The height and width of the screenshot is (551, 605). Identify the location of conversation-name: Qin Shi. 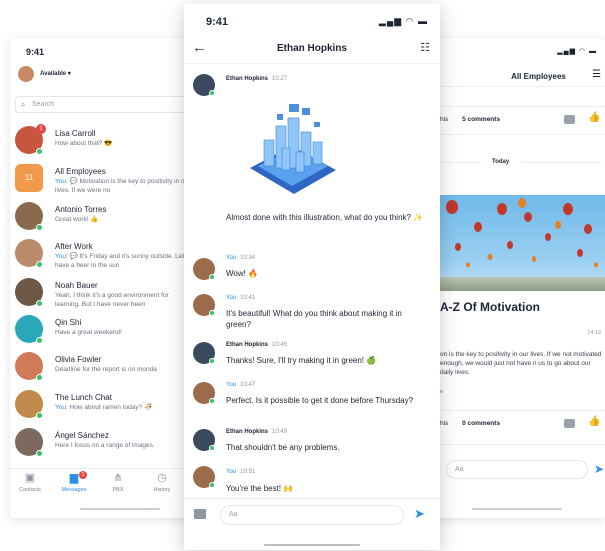
(68, 322).